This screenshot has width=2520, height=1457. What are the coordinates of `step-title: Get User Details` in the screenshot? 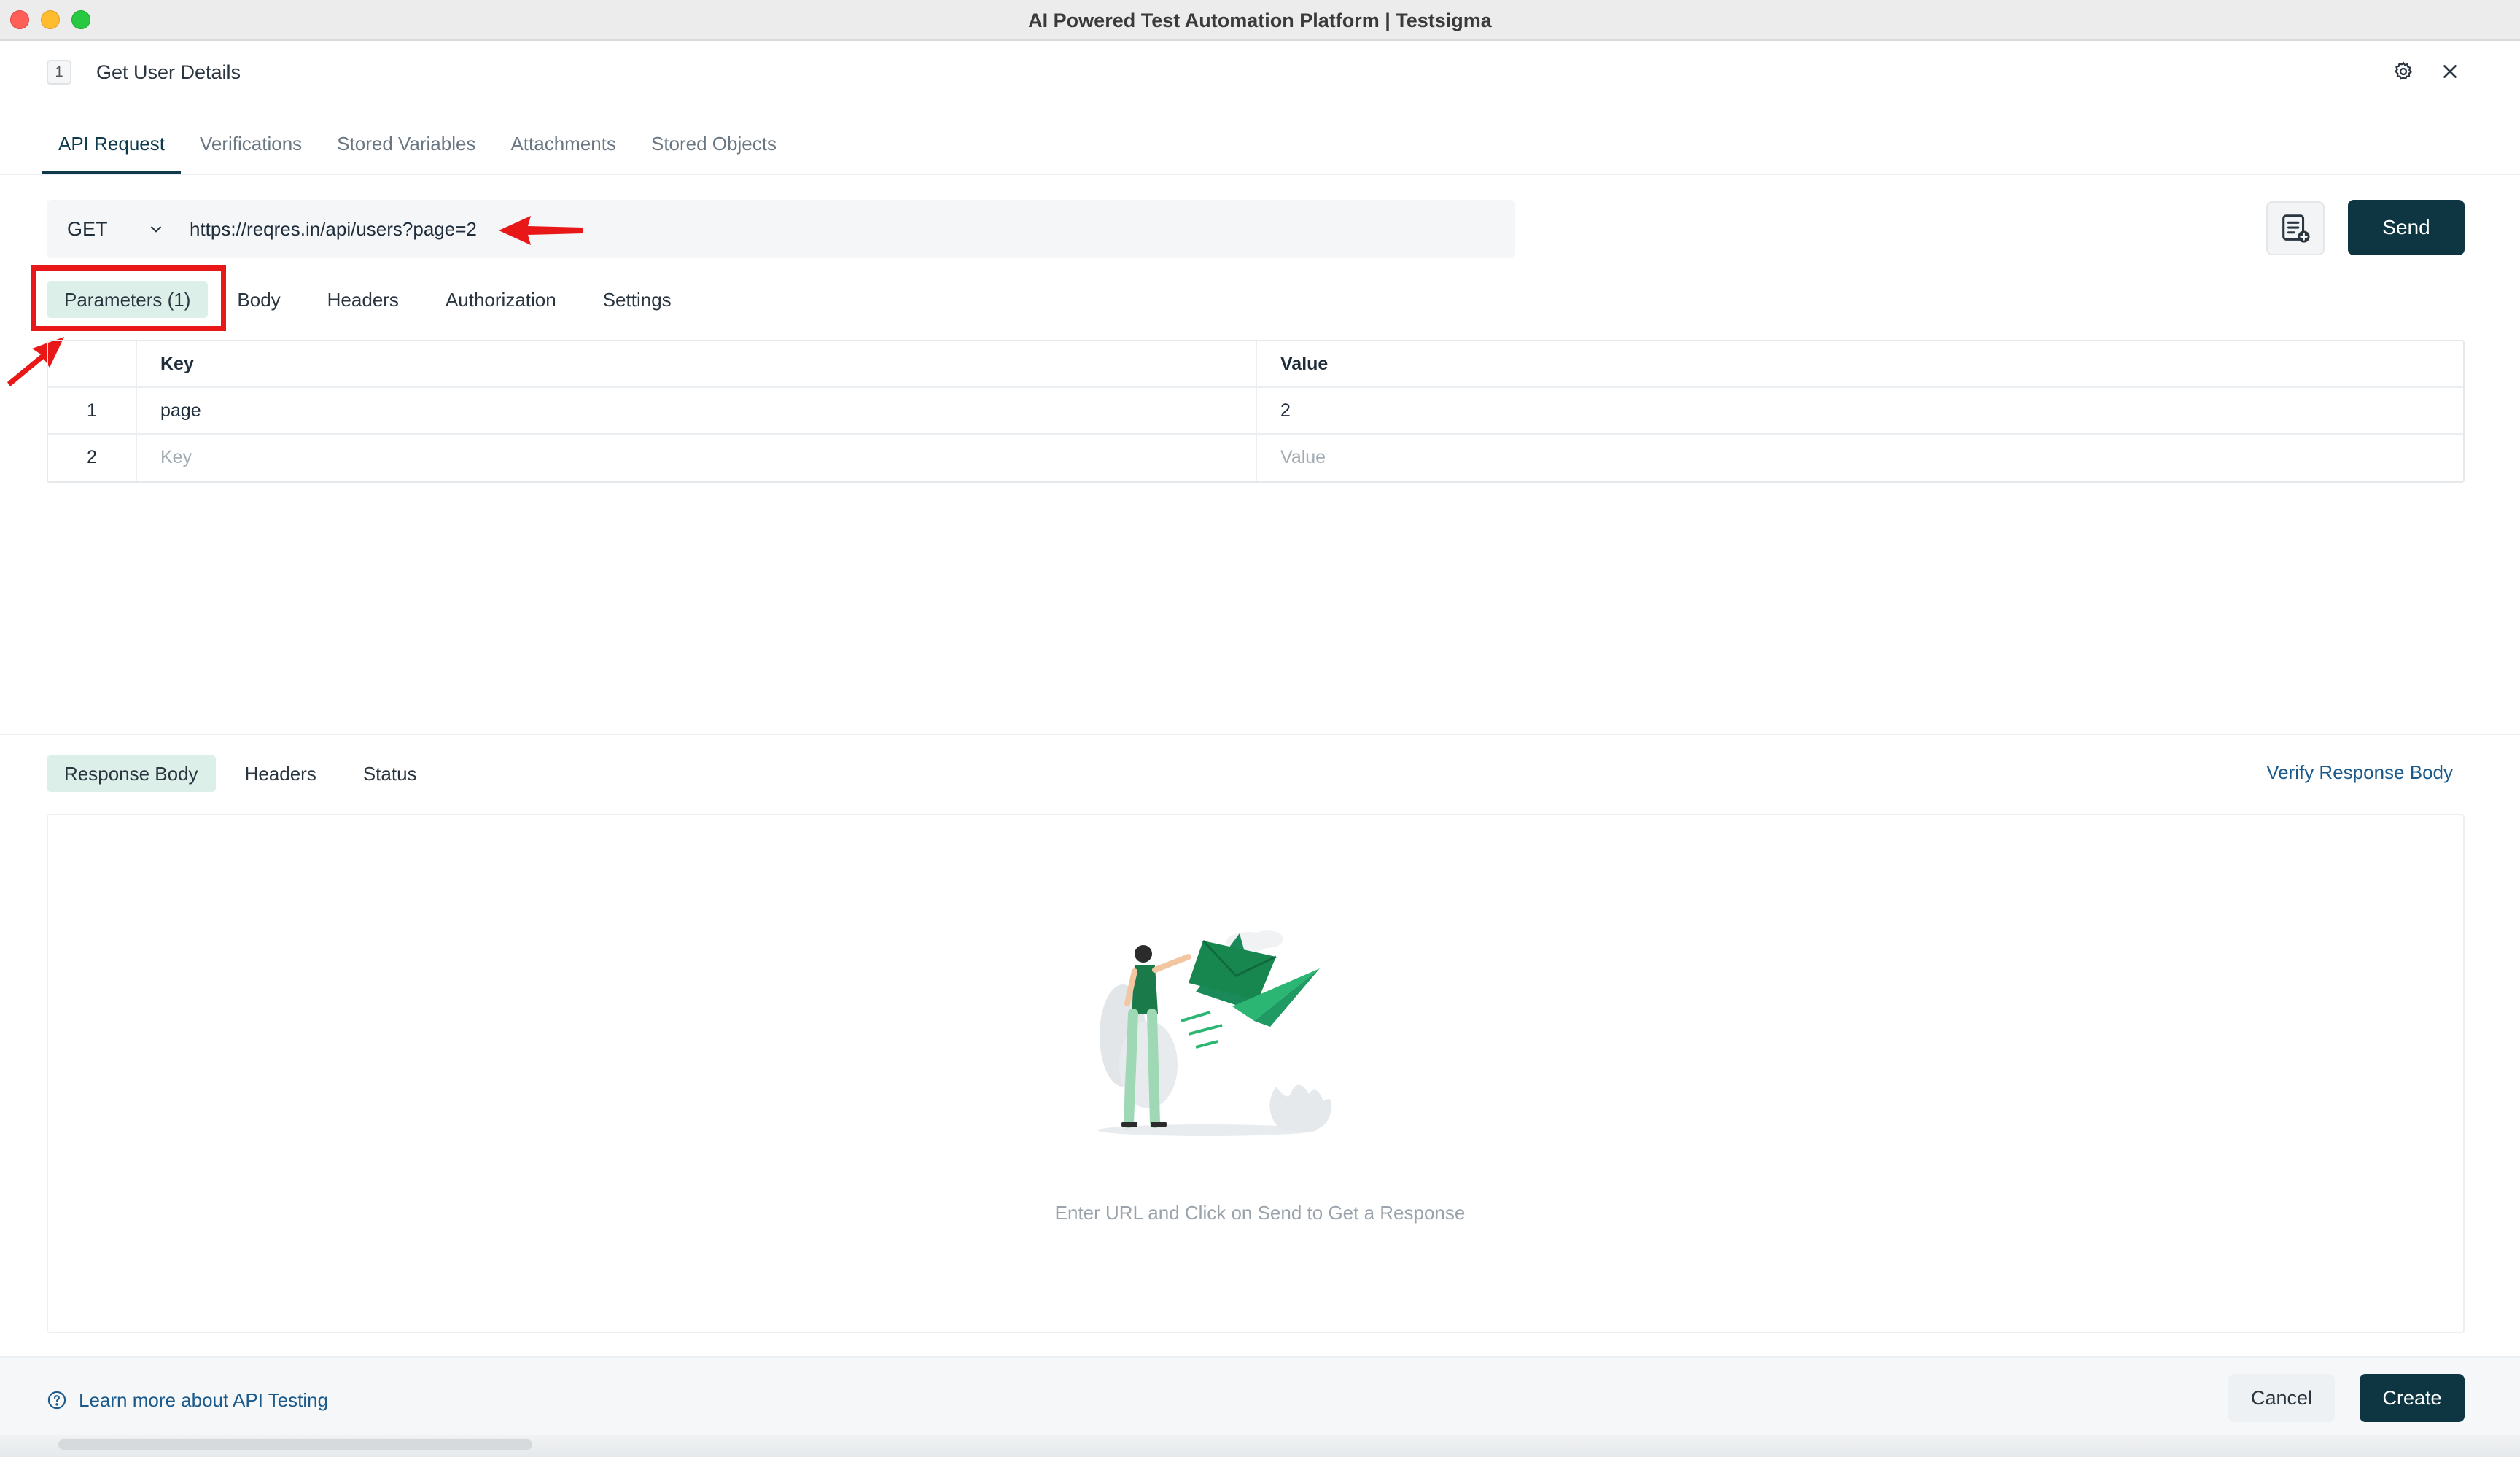 It's located at (168, 72).